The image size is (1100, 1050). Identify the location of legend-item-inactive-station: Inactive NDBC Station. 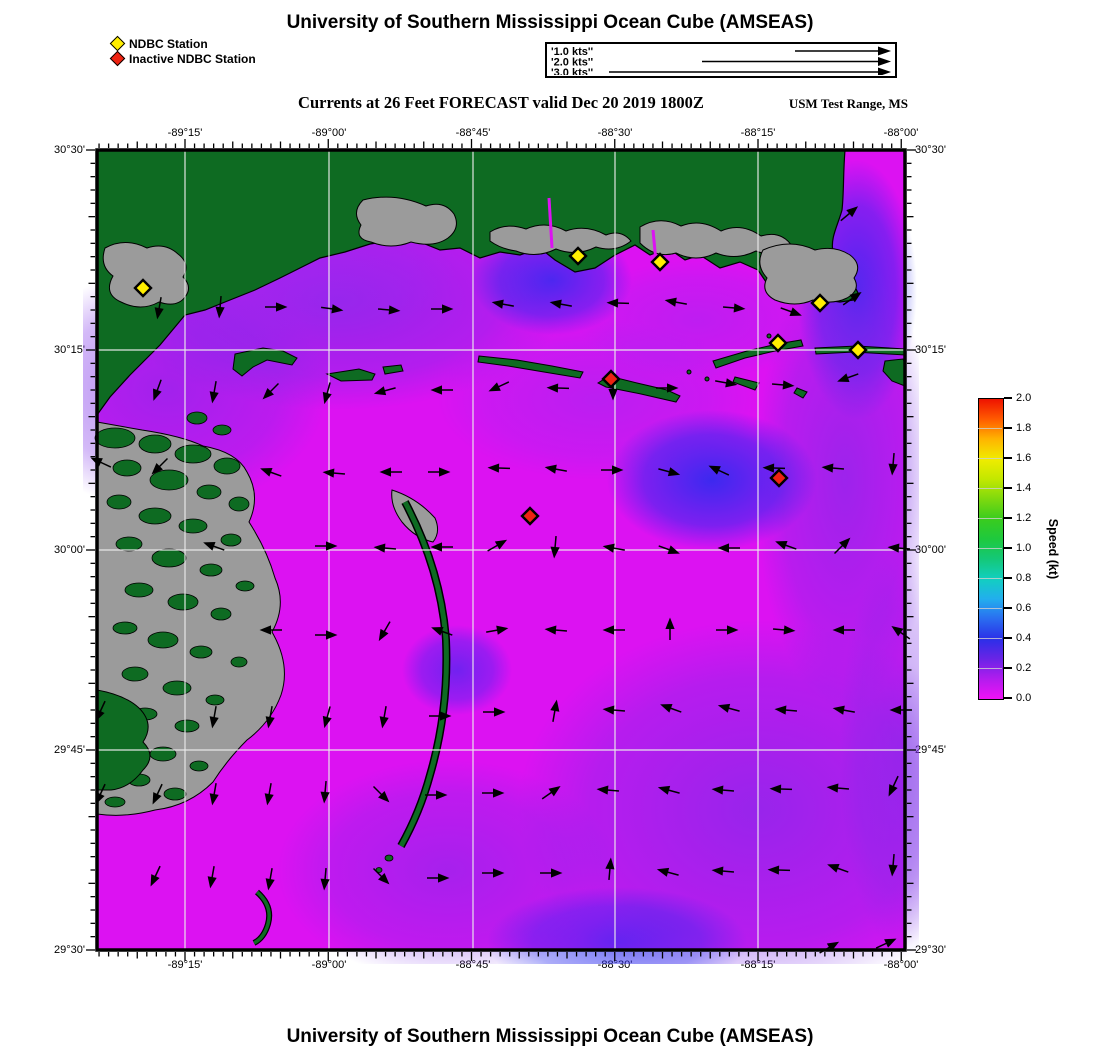
(182, 58).